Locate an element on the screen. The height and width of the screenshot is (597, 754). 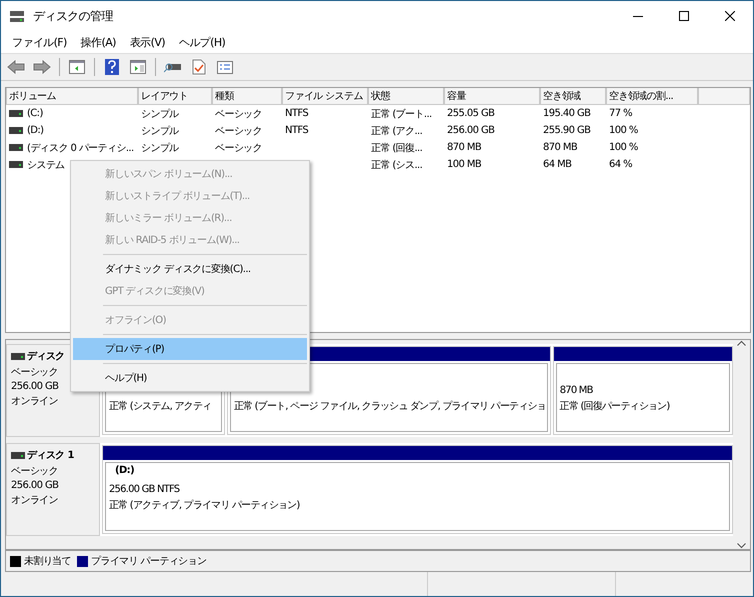
partition-text: 正常 (アクティブ, プライマリ パーティション) is located at coordinates (205, 505).